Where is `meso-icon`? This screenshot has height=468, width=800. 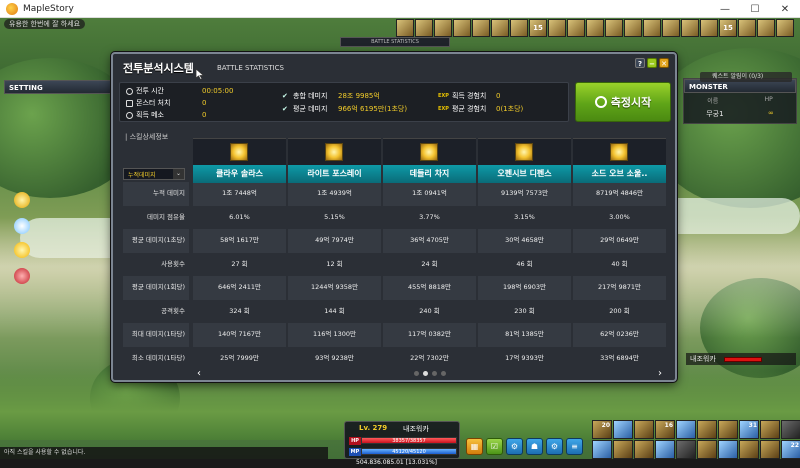
meso-icon is located at coordinates (129, 115).